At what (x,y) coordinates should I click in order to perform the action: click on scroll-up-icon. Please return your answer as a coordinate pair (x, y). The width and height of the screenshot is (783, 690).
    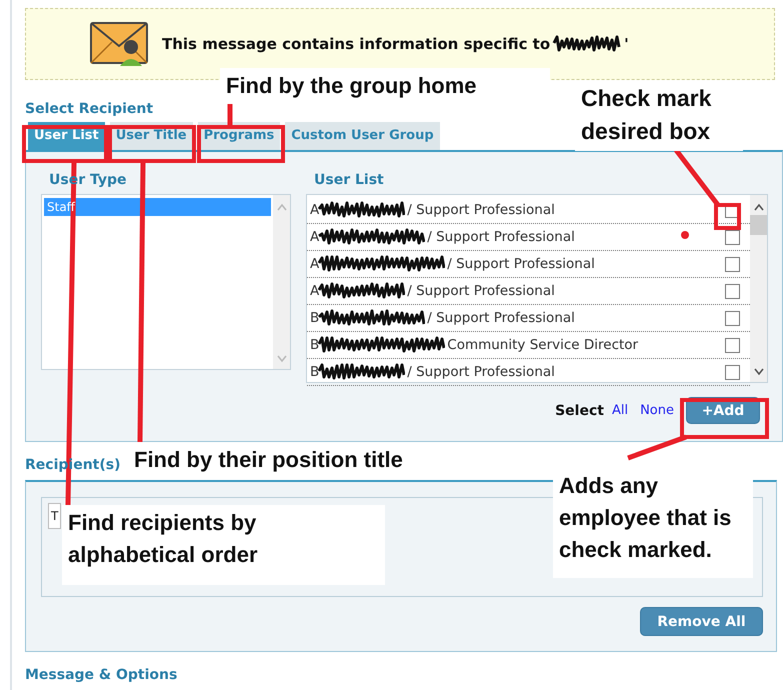
    Looking at the image, I should click on (759, 207).